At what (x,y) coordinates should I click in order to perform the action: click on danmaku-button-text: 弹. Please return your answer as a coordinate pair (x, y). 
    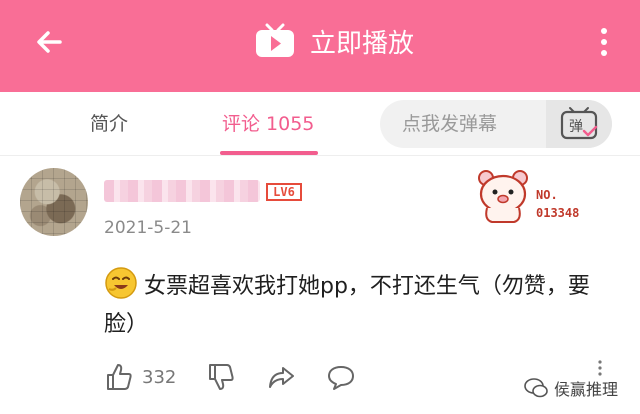
    Looking at the image, I should click on (576, 127).